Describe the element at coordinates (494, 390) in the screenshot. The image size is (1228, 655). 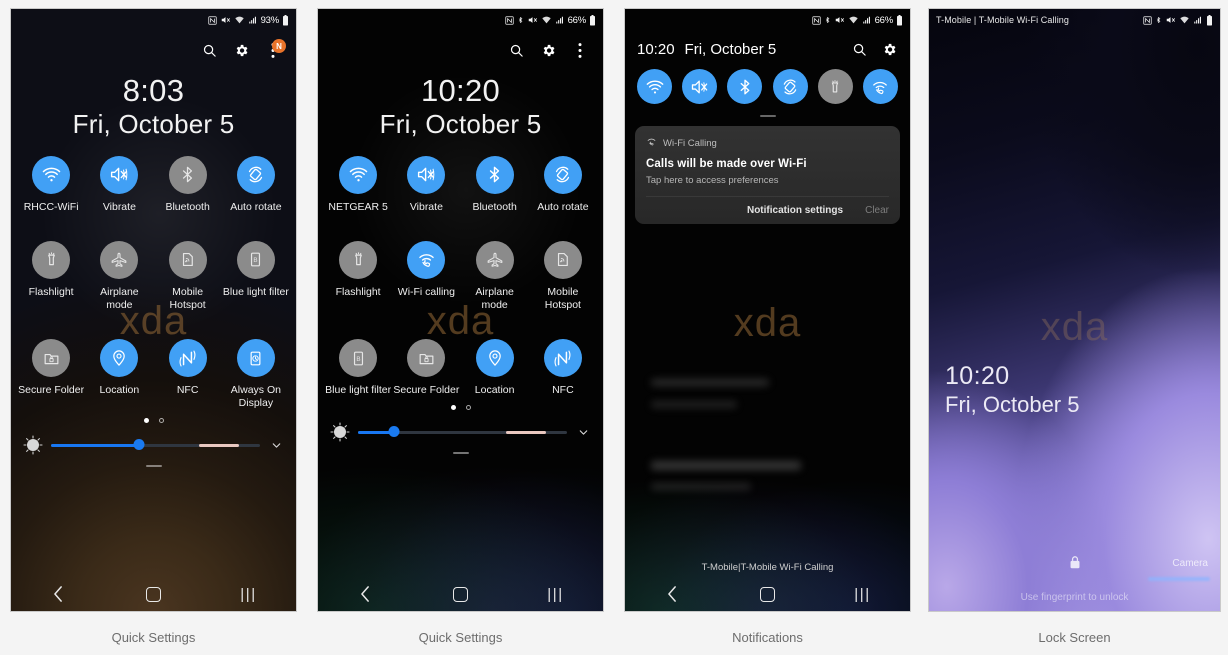
I see `tile-label: Location` at that location.